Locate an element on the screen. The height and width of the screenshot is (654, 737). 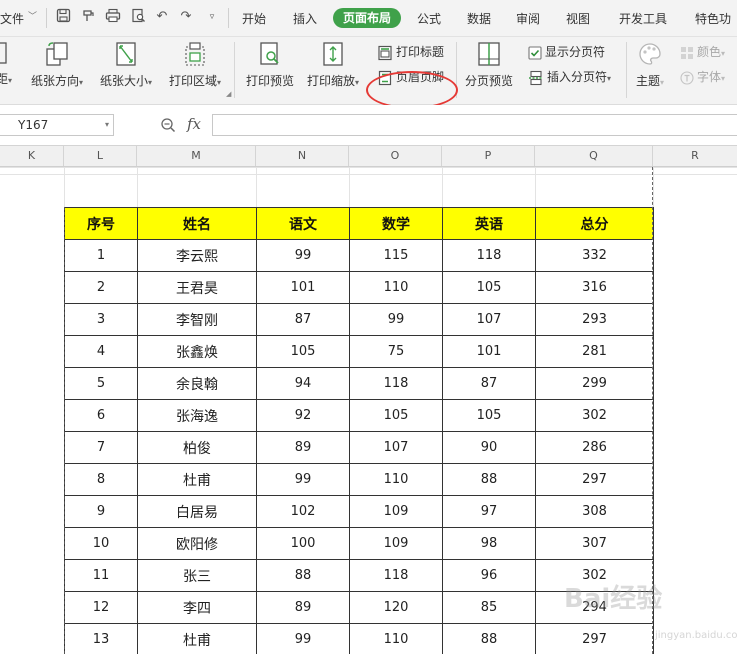
theme-button: 主题▾ is located at coordinates (650, 65).